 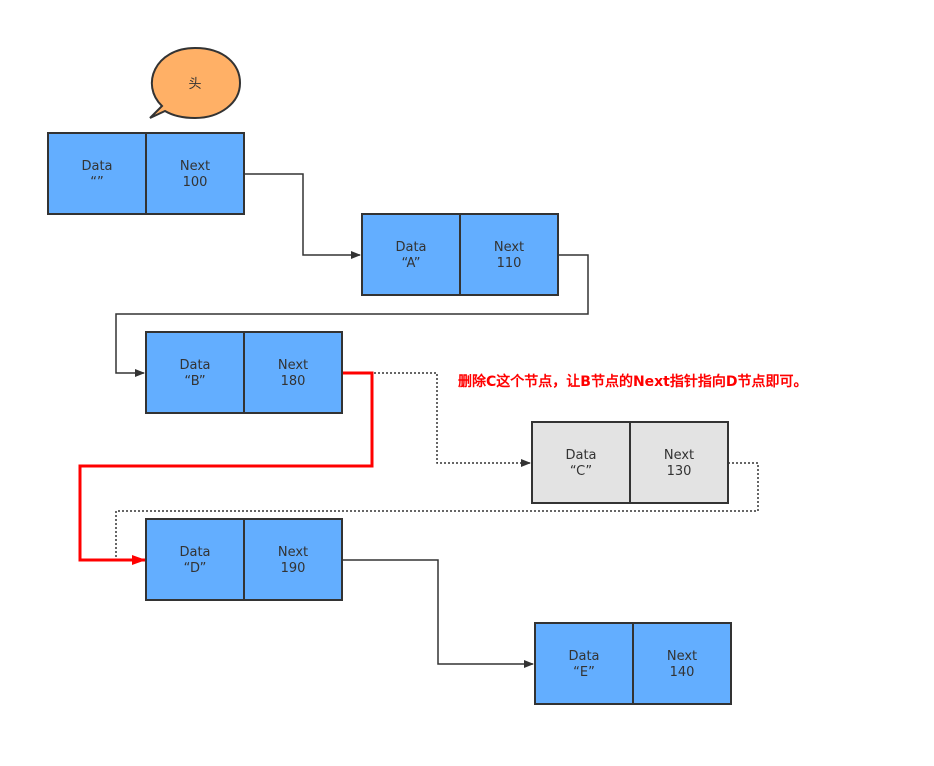 I want to click on head-label: 头, so click(x=194, y=84).